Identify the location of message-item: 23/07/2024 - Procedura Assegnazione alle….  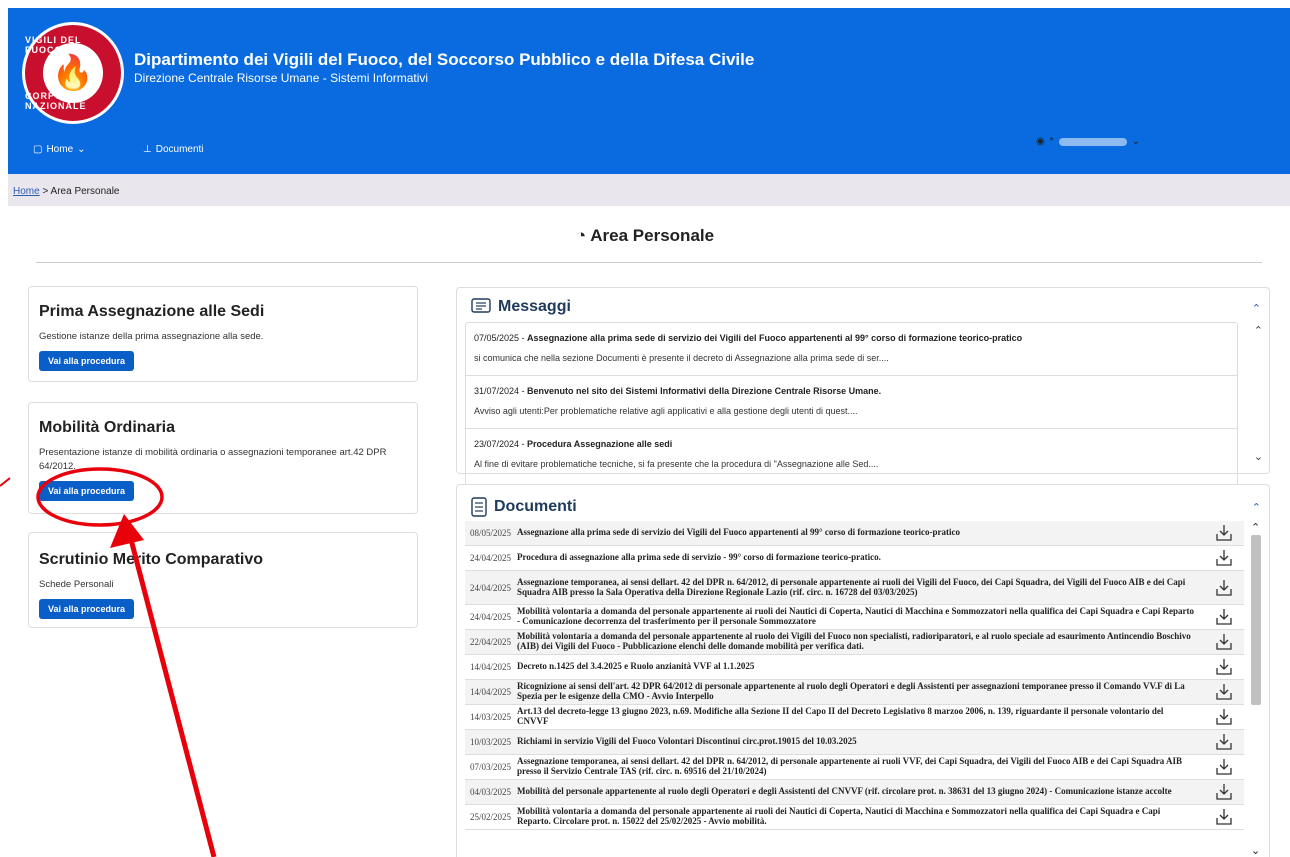
(851, 455).